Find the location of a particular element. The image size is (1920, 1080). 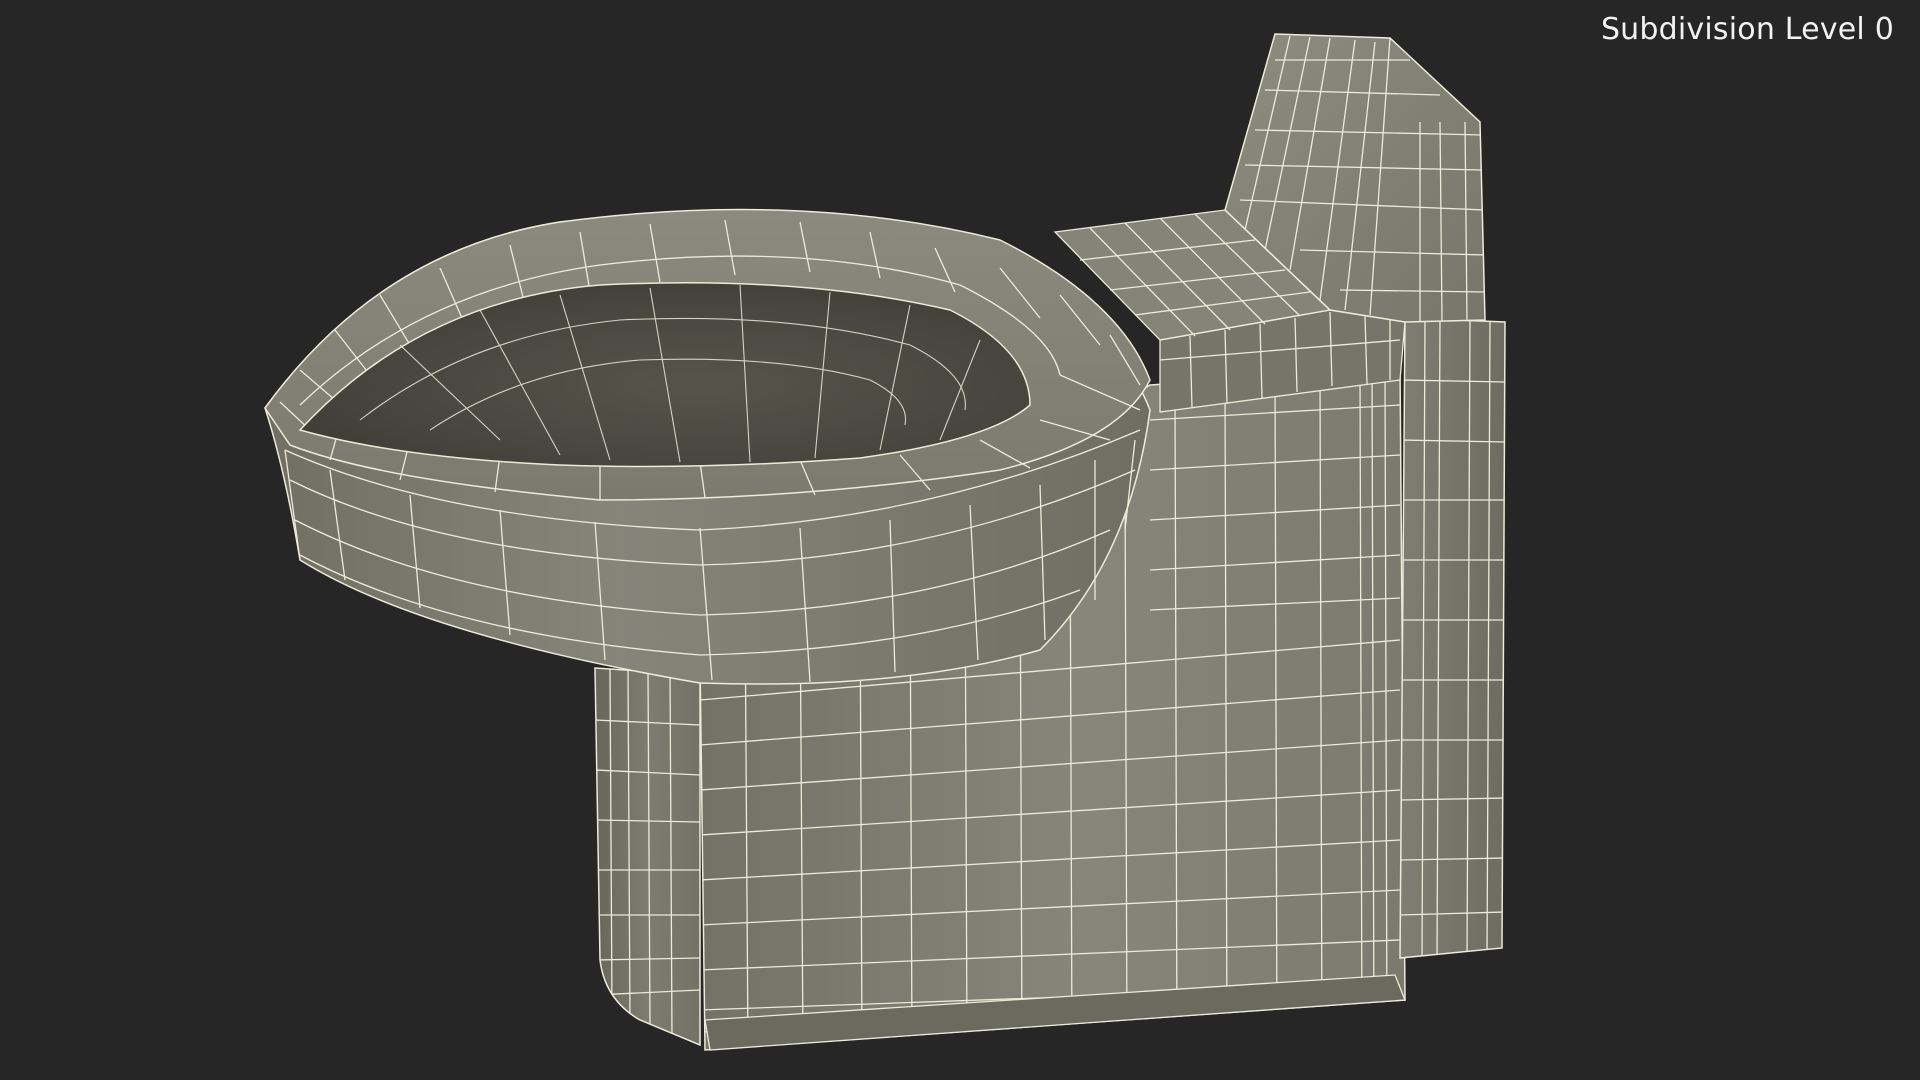

bowl-rim-top is located at coordinates (707, 354).